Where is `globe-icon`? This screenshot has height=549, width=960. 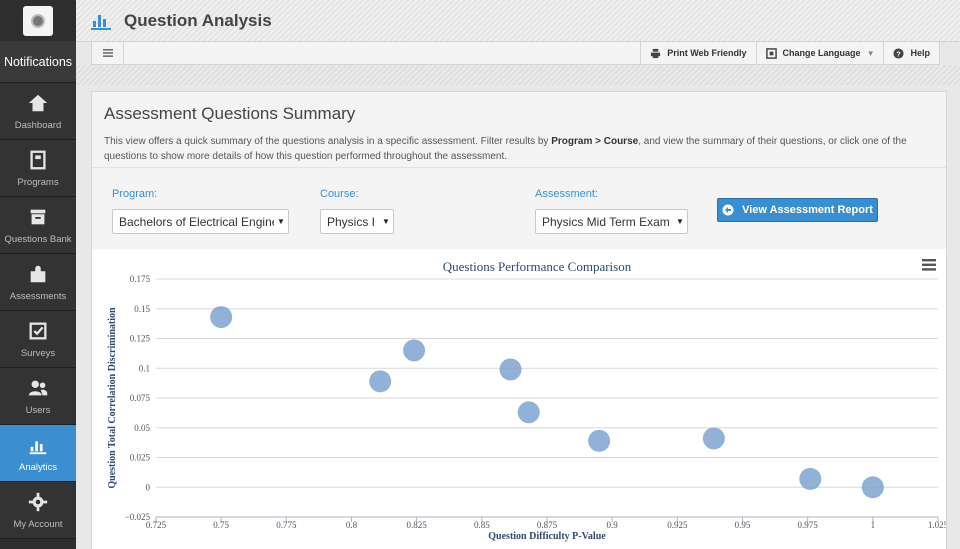 globe-icon is located at coordinates (38, 20).